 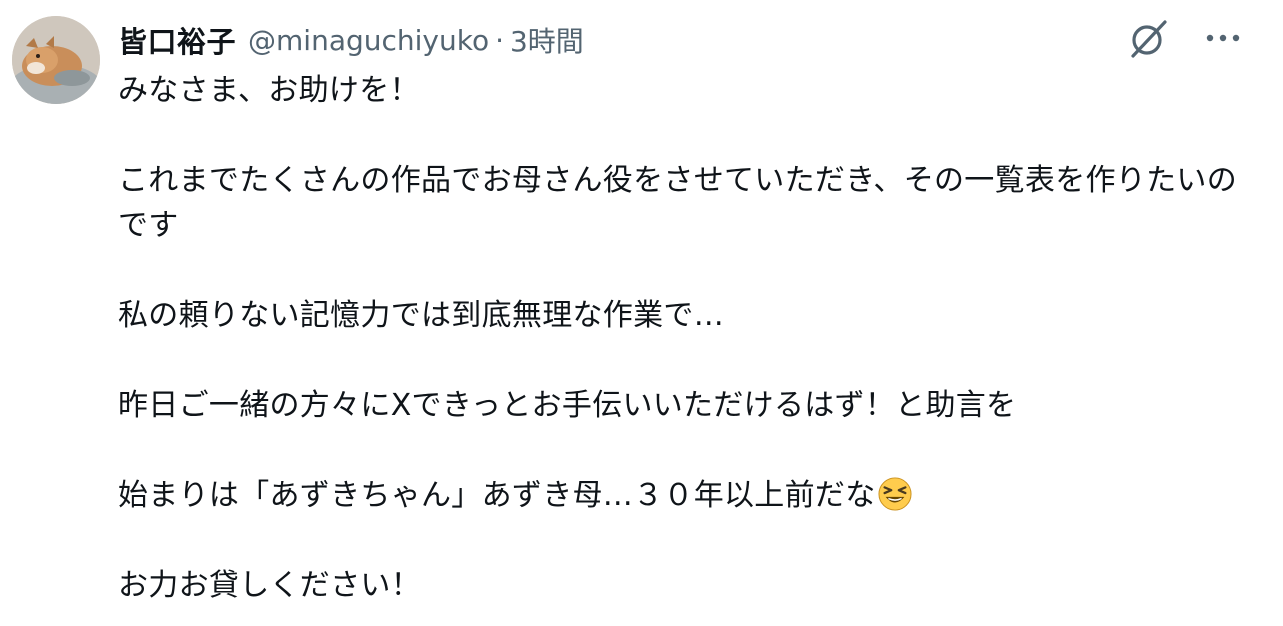 I want to click on tweet-paragraph: みなさま、お助けを！, so click(x=269, y=90).